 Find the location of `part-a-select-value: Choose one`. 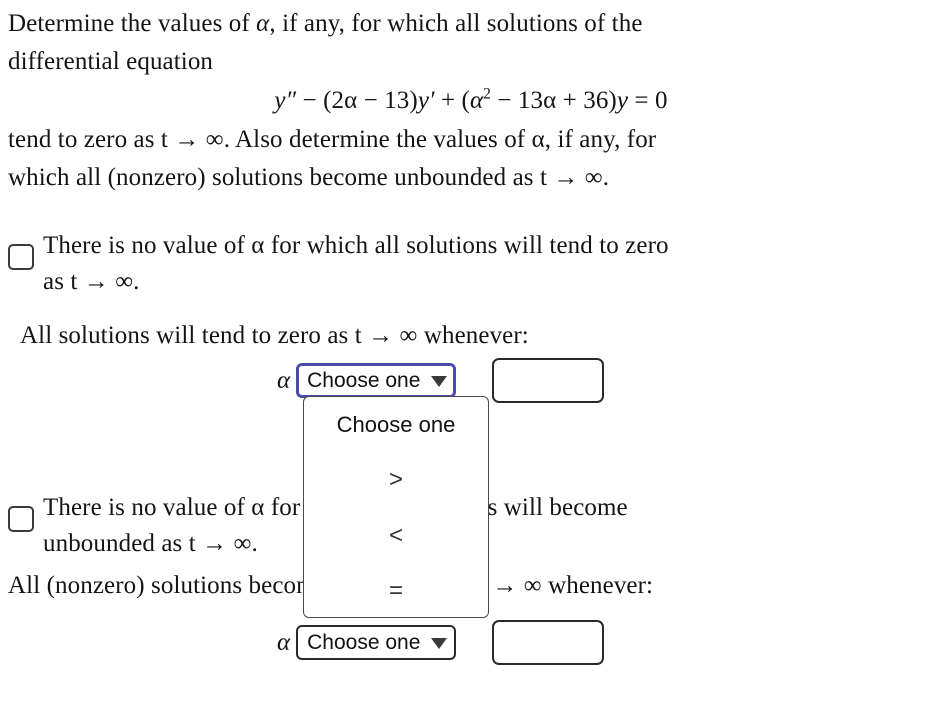

part-a-select-value: Choose one is located at coordinates (364, 380).